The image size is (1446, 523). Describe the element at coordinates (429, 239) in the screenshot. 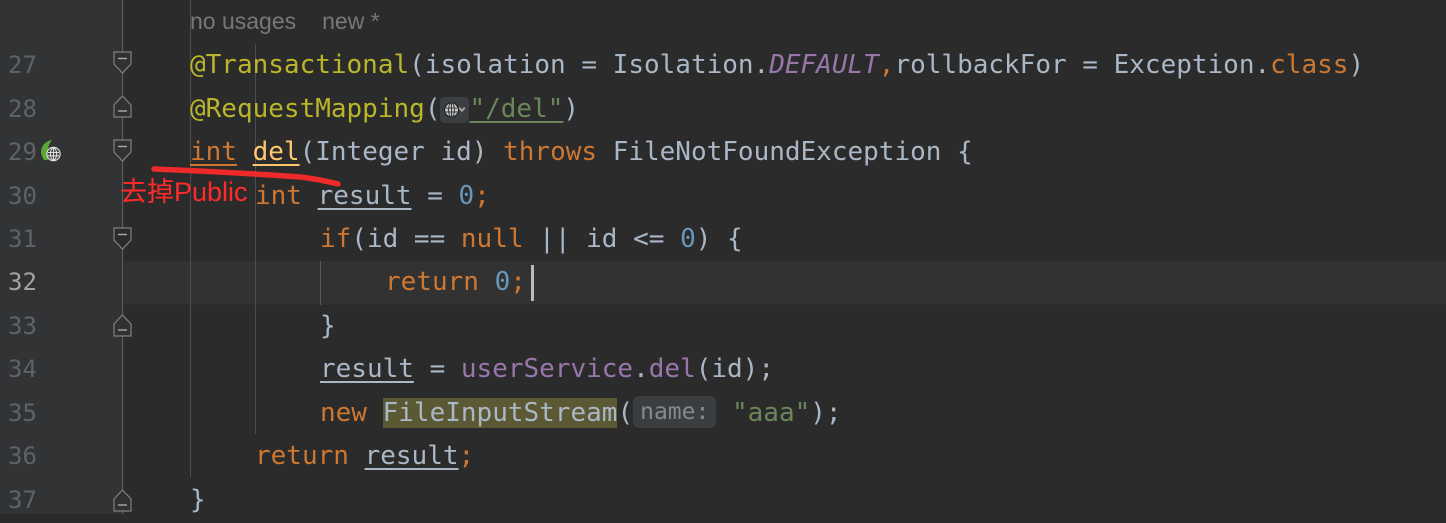

I see `token-operator: ==` at that location.